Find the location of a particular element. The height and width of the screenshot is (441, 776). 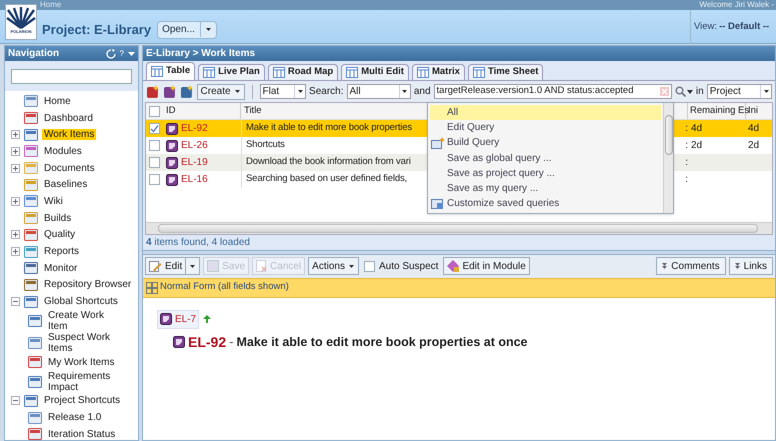

table-cell-text: Searching based on user defined fields, is located at coordinates (327, 179).